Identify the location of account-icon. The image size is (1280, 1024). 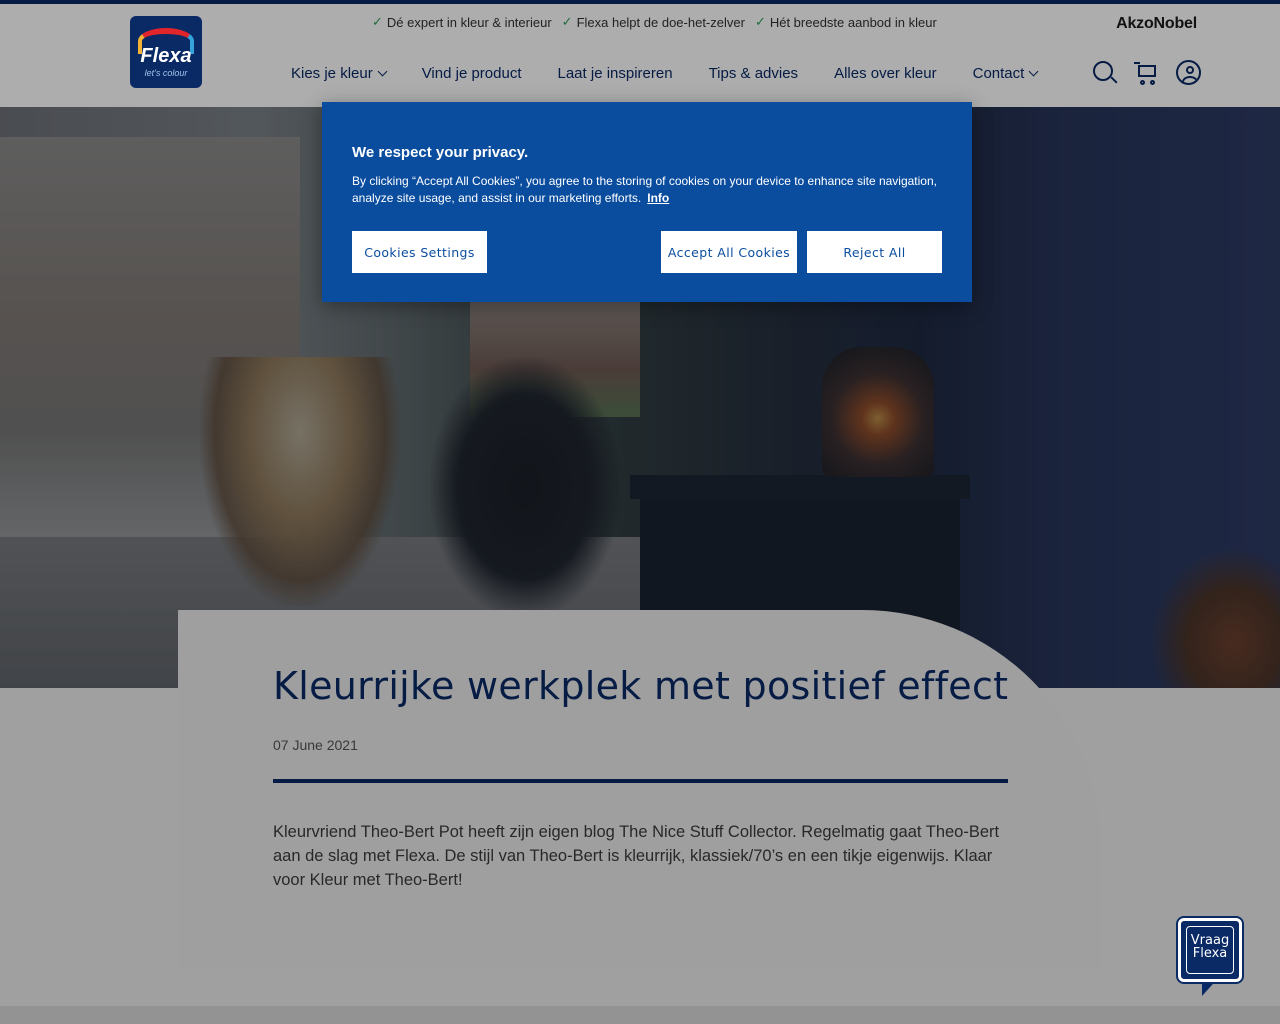
(1189, 73).